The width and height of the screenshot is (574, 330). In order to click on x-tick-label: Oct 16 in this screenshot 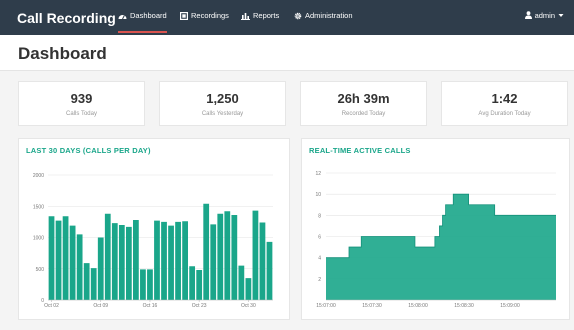, I will do `click(150, 306)`.